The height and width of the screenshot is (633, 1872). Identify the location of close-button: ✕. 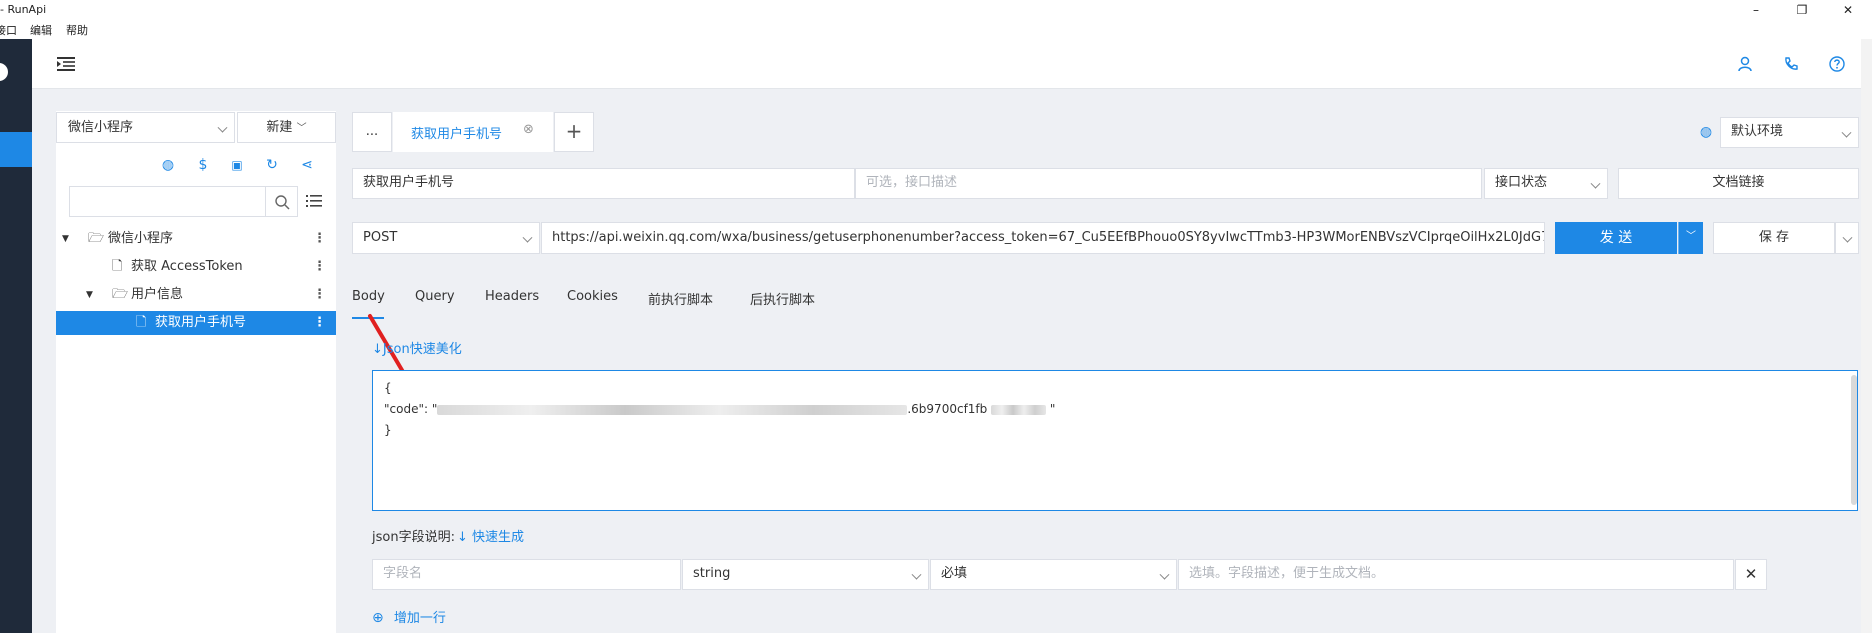
(1848, 9).